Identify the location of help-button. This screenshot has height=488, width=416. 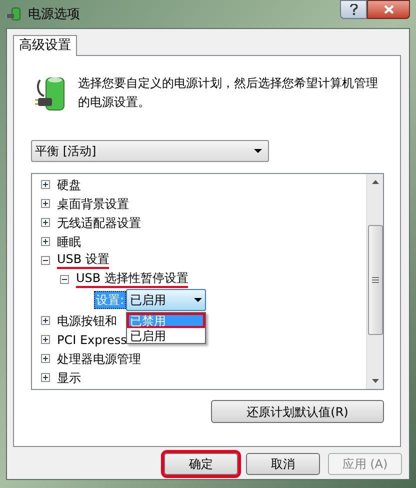
(353, 9).